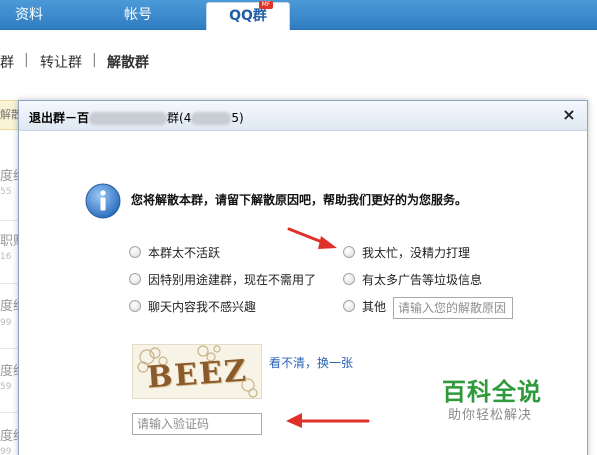  Describe the element at coordinates (103, 201) in the screenshot. I see `info-icon` at that location.